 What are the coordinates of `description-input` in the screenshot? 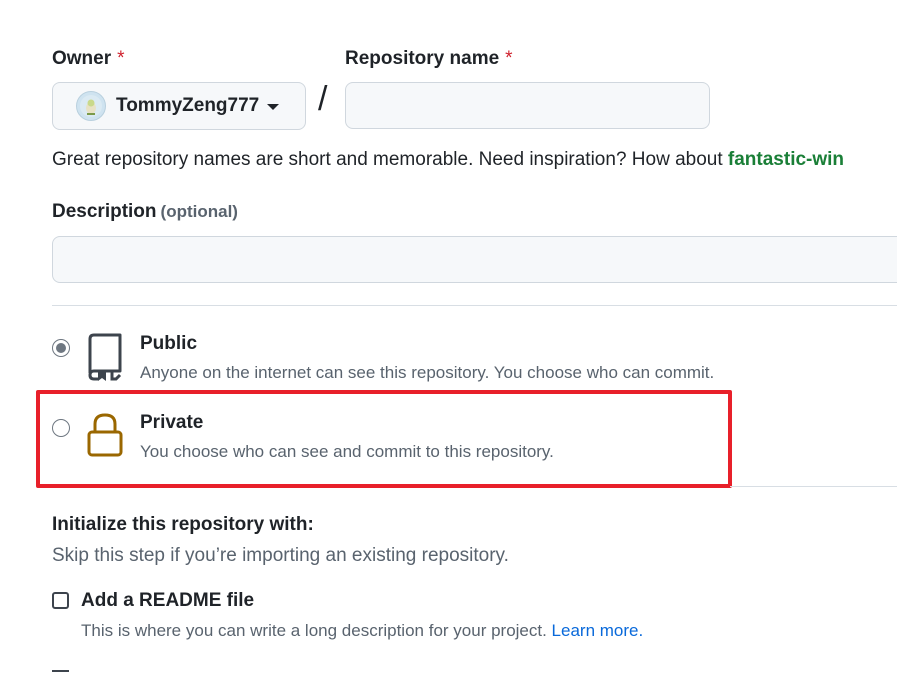 It's located at (474, 259).